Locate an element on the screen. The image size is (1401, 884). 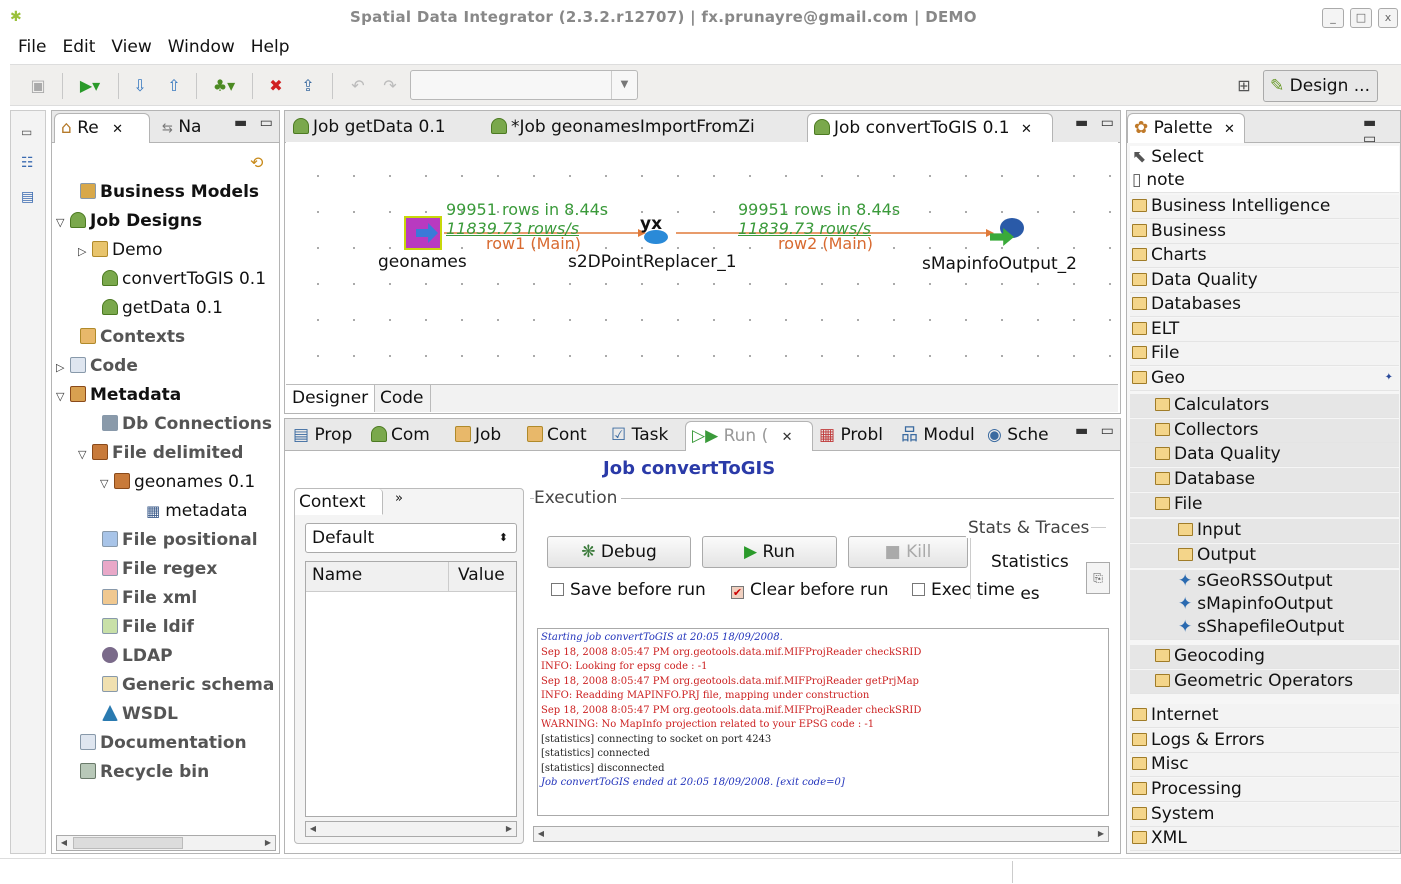
tab-designer: Designer is located at coordinates (331, 398).